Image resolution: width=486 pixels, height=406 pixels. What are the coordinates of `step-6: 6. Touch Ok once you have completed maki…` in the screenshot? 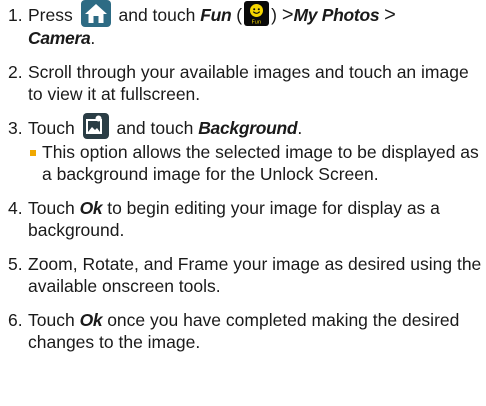 It's located at (245, 331).